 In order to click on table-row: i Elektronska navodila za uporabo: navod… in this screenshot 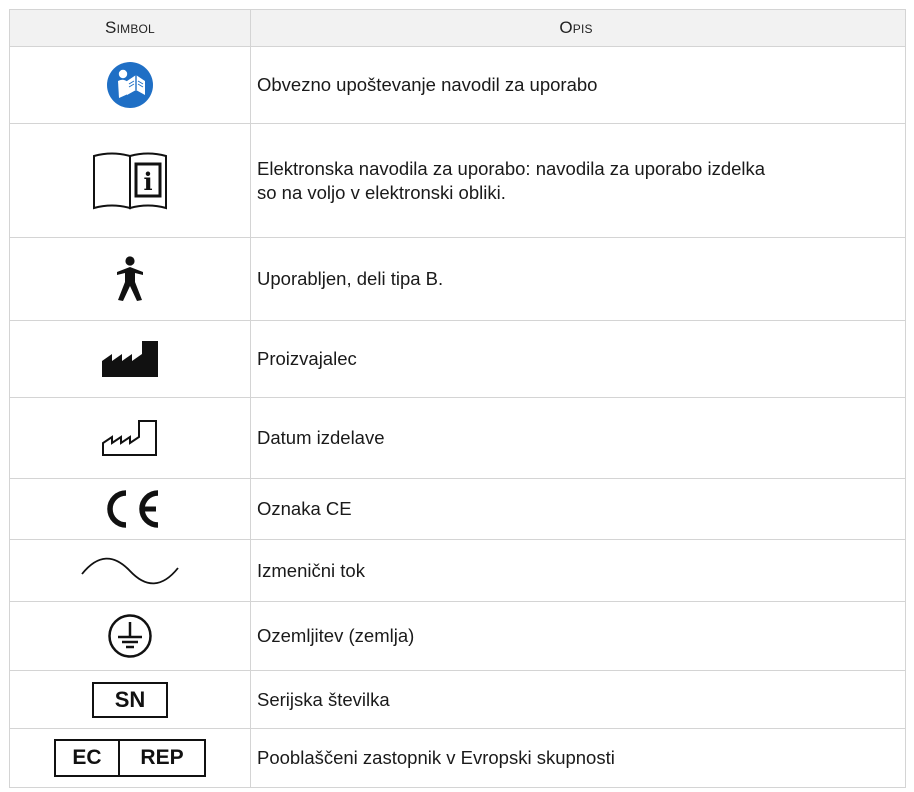, I will do `click(458, 181)`.